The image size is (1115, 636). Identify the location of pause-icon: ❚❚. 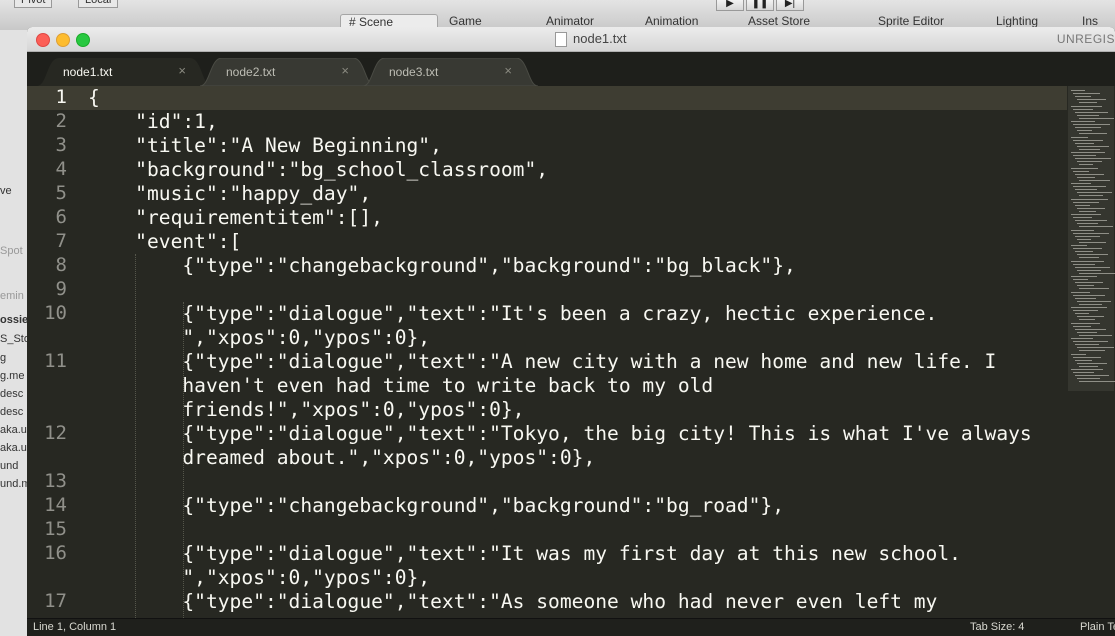
(760, 5).